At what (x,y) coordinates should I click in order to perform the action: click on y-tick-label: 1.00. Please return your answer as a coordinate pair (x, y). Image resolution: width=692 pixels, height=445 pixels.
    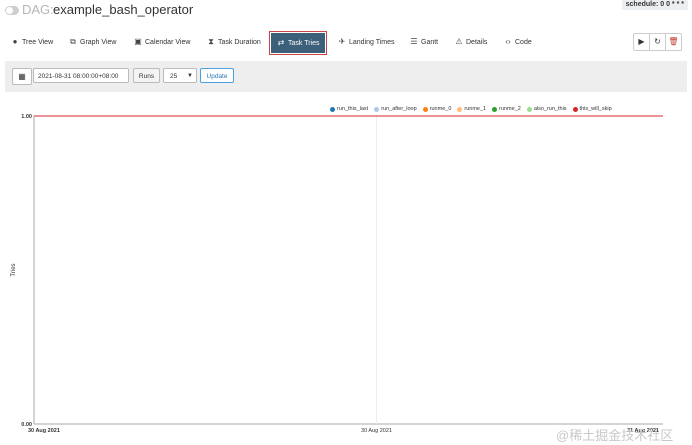
    Looking at the image, I should click on (26, 117).